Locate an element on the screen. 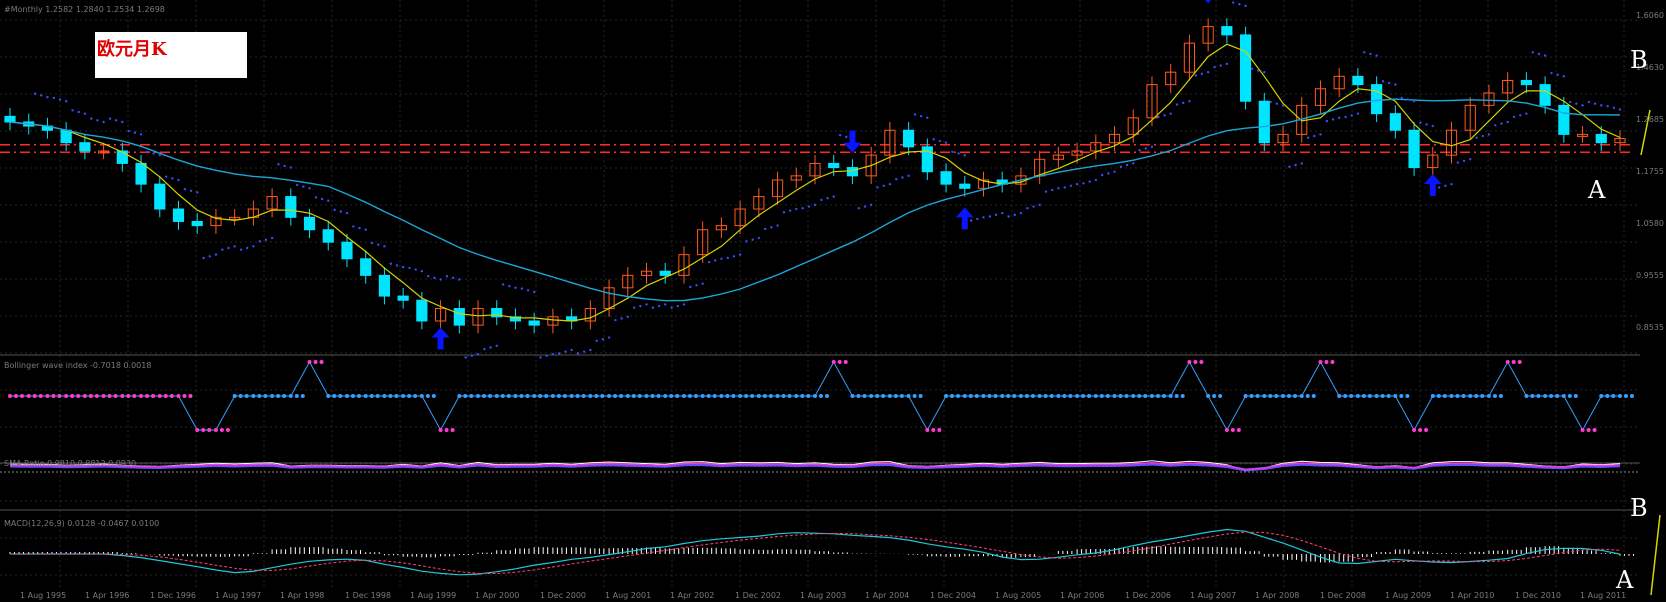 The width and height of the screenshot is (1666, 602). wave-indicator is located at coordinates (821, 396).